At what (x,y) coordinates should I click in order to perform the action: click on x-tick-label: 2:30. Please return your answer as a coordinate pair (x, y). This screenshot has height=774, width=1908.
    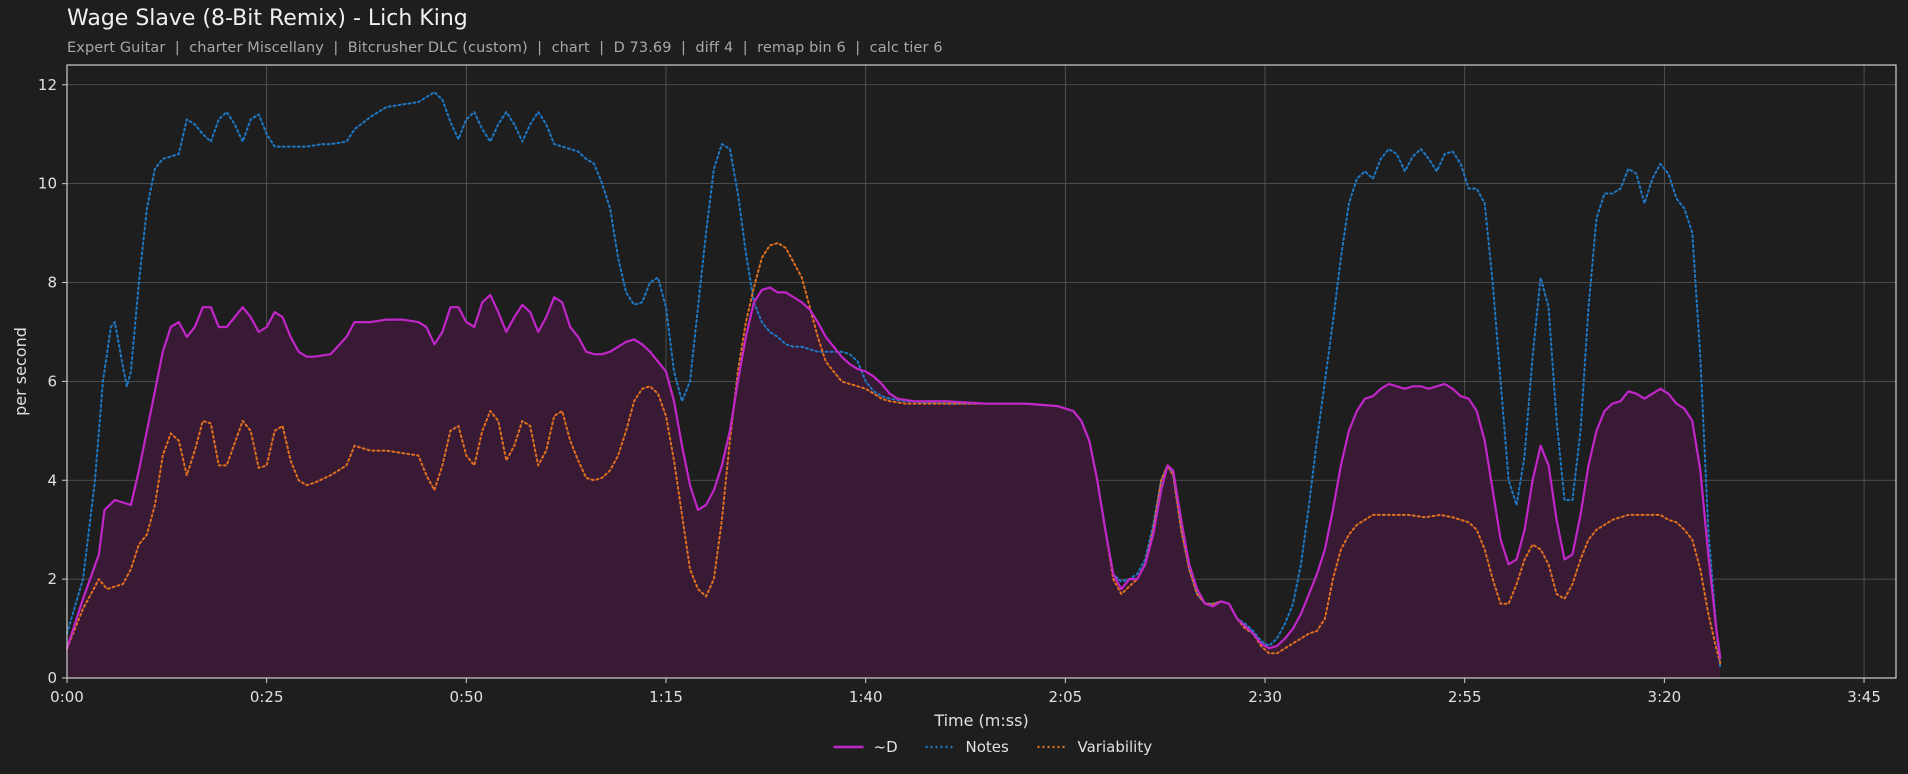
    Looking at the image, I should click on (1265, 697).